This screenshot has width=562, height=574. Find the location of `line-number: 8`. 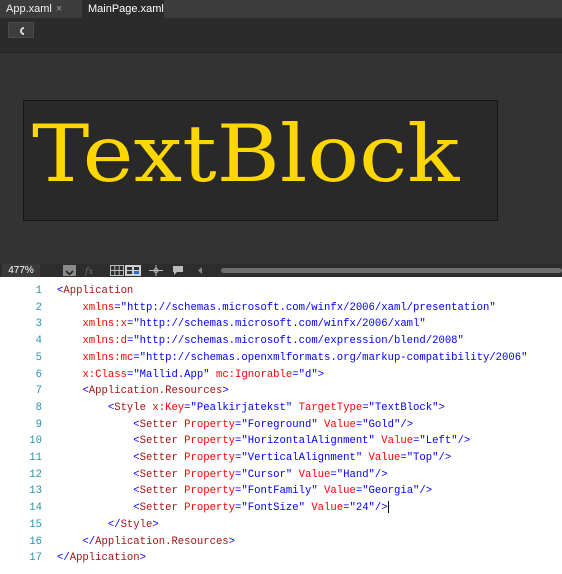

line-number: 8 is located at coordinates (38, 407).